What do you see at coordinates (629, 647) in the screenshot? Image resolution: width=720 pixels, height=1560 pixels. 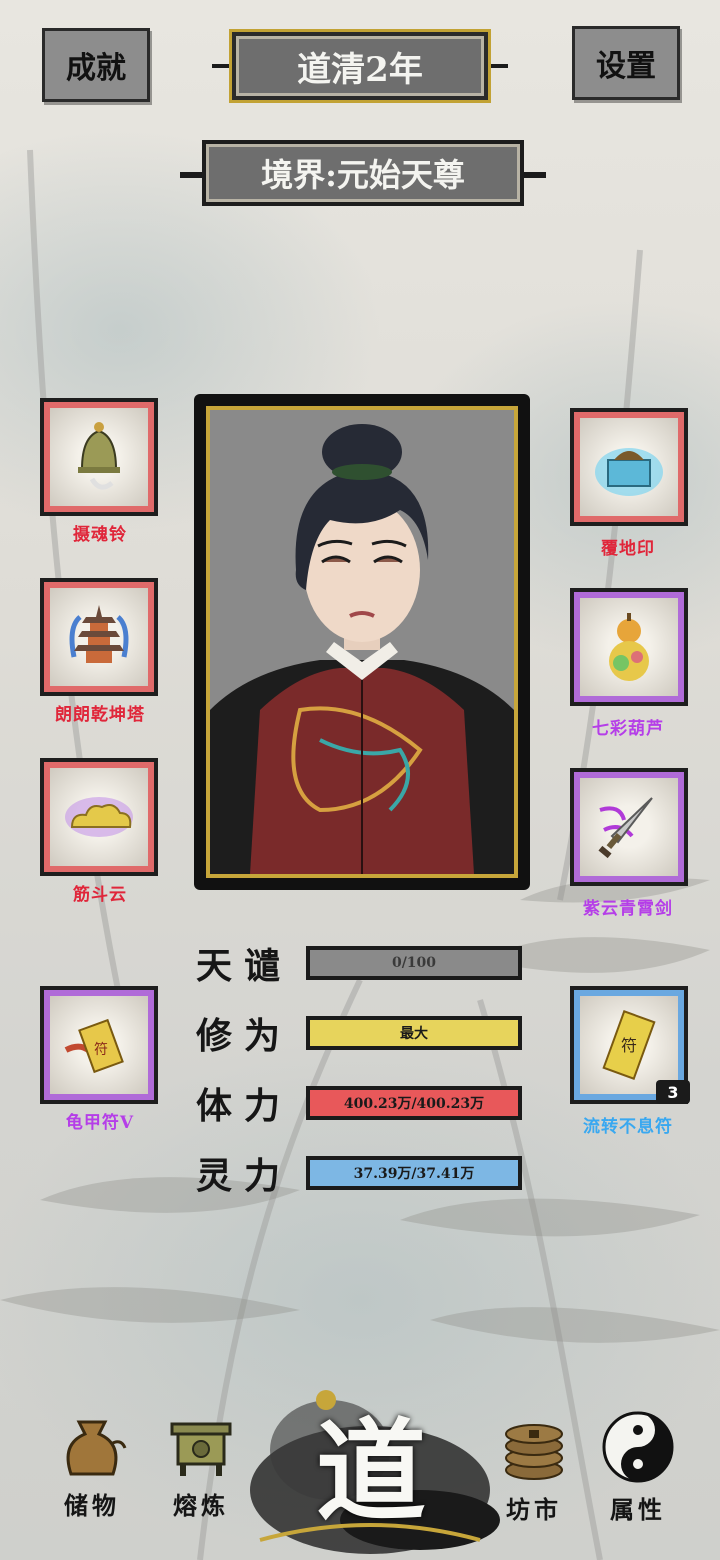 I see `gourd-icon` at bounding box center [629, 647].